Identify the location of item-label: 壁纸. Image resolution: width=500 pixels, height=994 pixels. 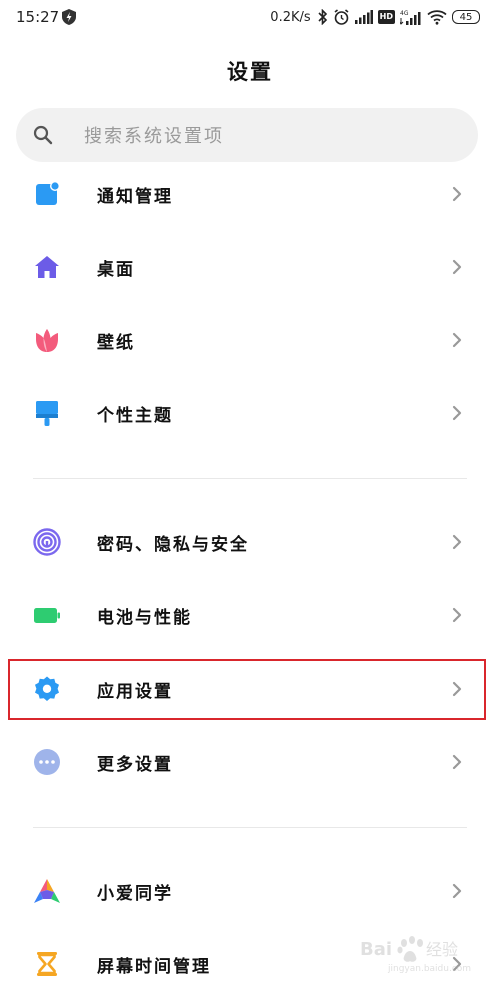
(116, 343).